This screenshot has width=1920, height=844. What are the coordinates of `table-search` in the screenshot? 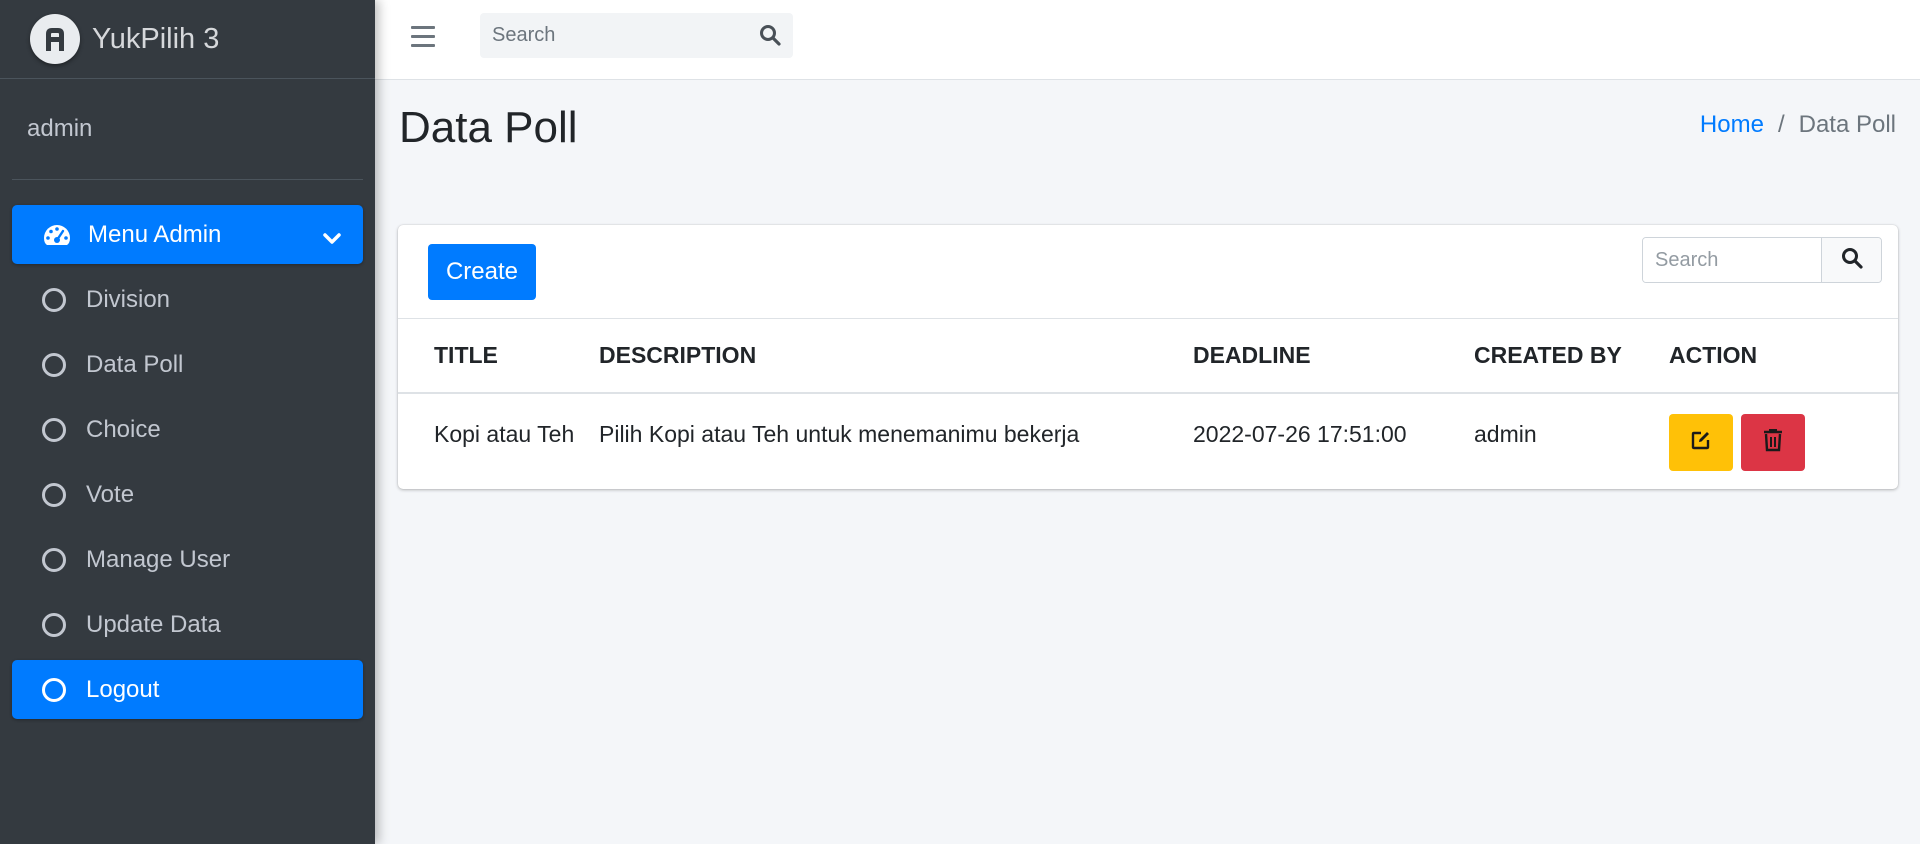 It's located at (1762, 260).